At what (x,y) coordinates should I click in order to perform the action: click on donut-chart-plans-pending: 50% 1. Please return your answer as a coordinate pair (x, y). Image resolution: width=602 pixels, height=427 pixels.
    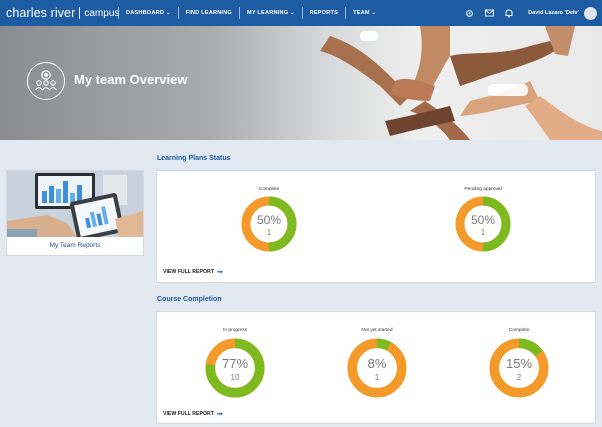
    Looking at the image, I should click on (483, 224).